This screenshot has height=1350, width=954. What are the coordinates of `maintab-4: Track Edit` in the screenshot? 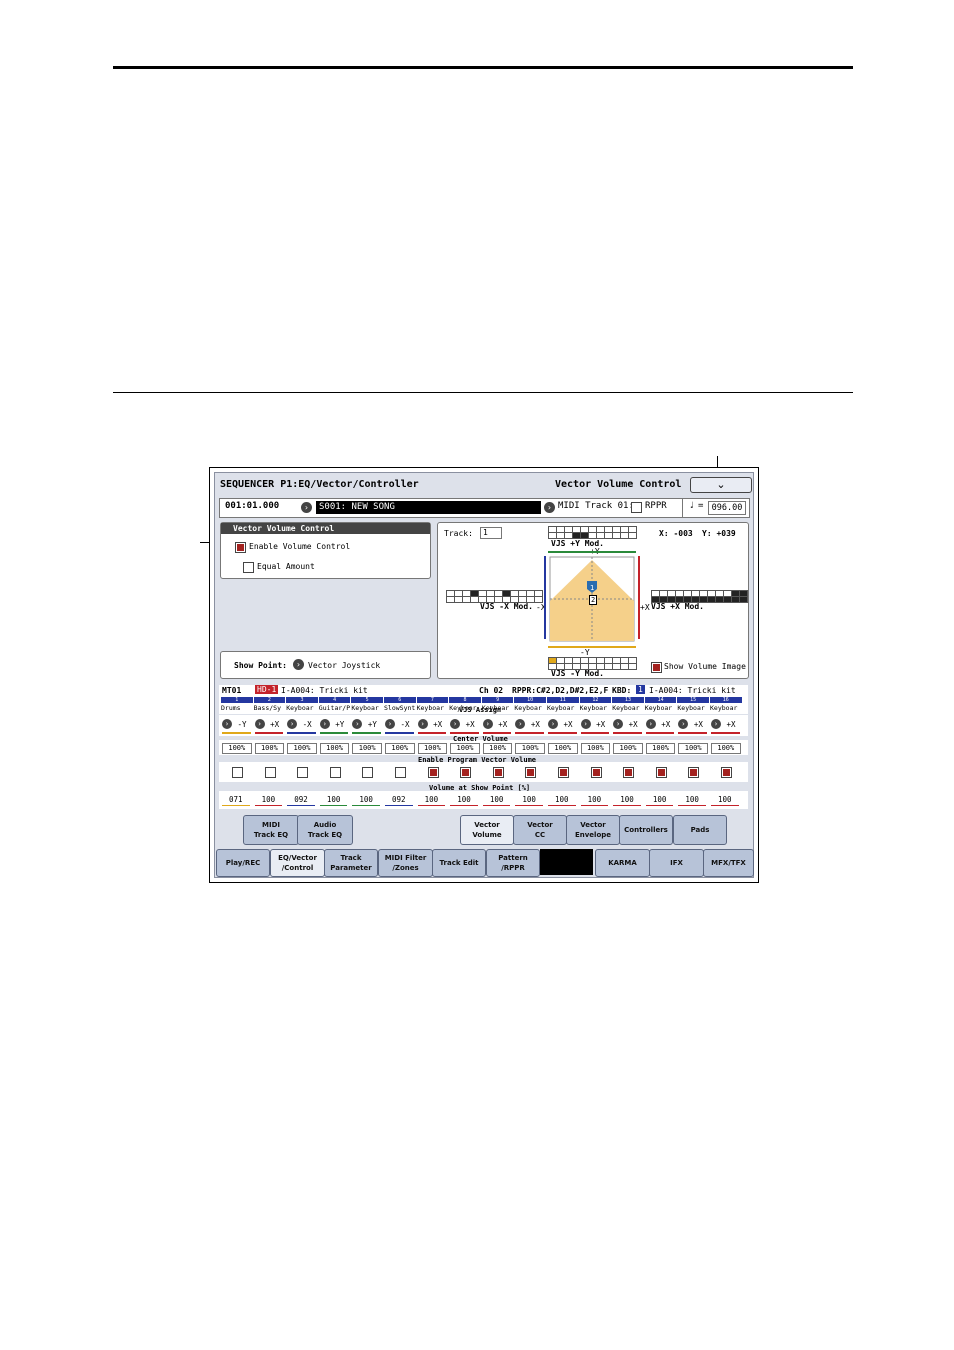 It's located at (459, 863).